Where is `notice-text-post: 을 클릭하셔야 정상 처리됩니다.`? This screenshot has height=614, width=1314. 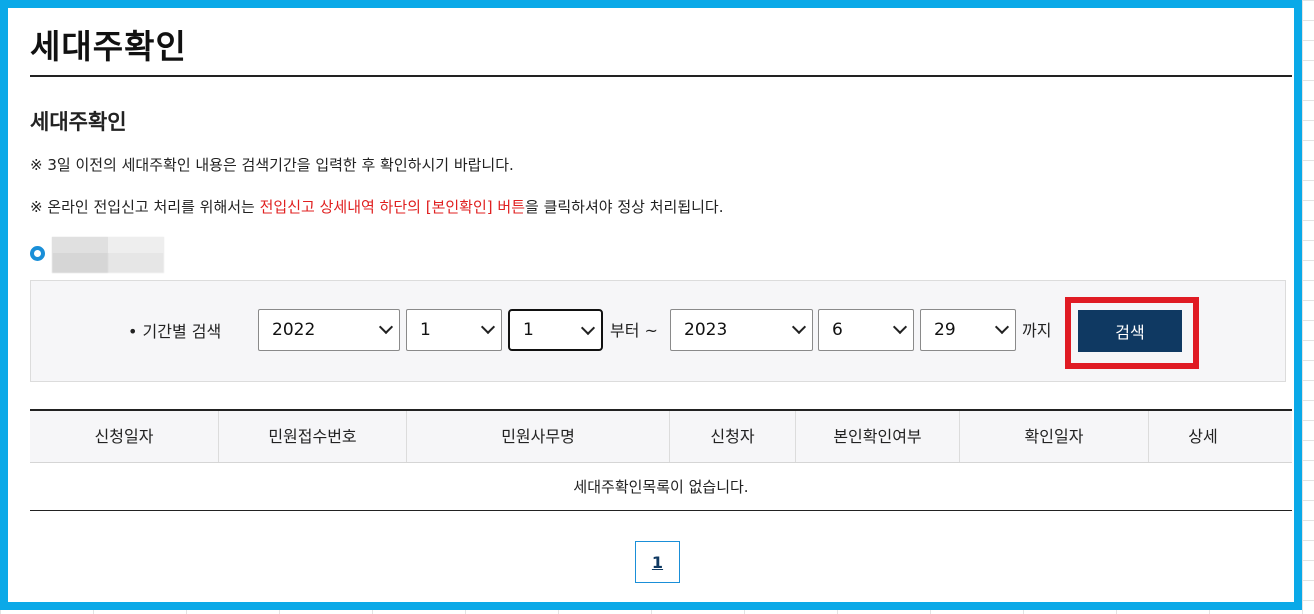 notice-text-post: 을 클릭하셔야 정상 처리됩니다. is located at coordinates (624, 207).